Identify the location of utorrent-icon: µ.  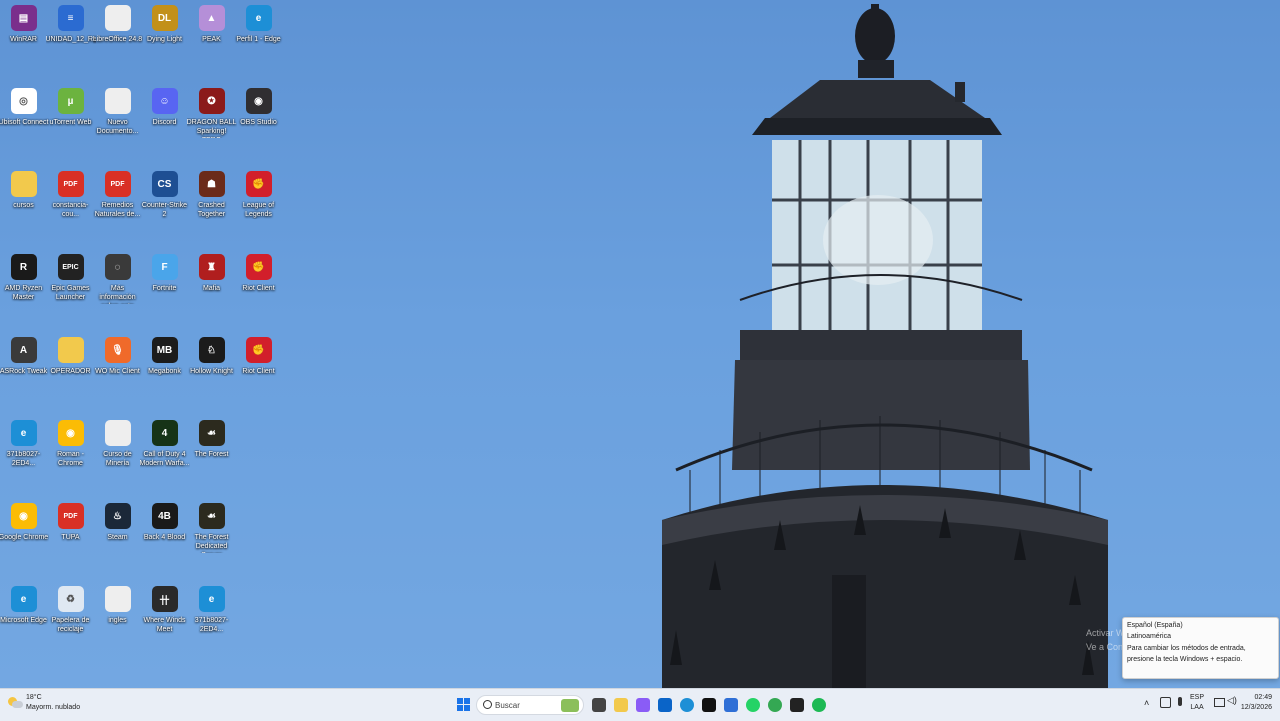
(70, 101).